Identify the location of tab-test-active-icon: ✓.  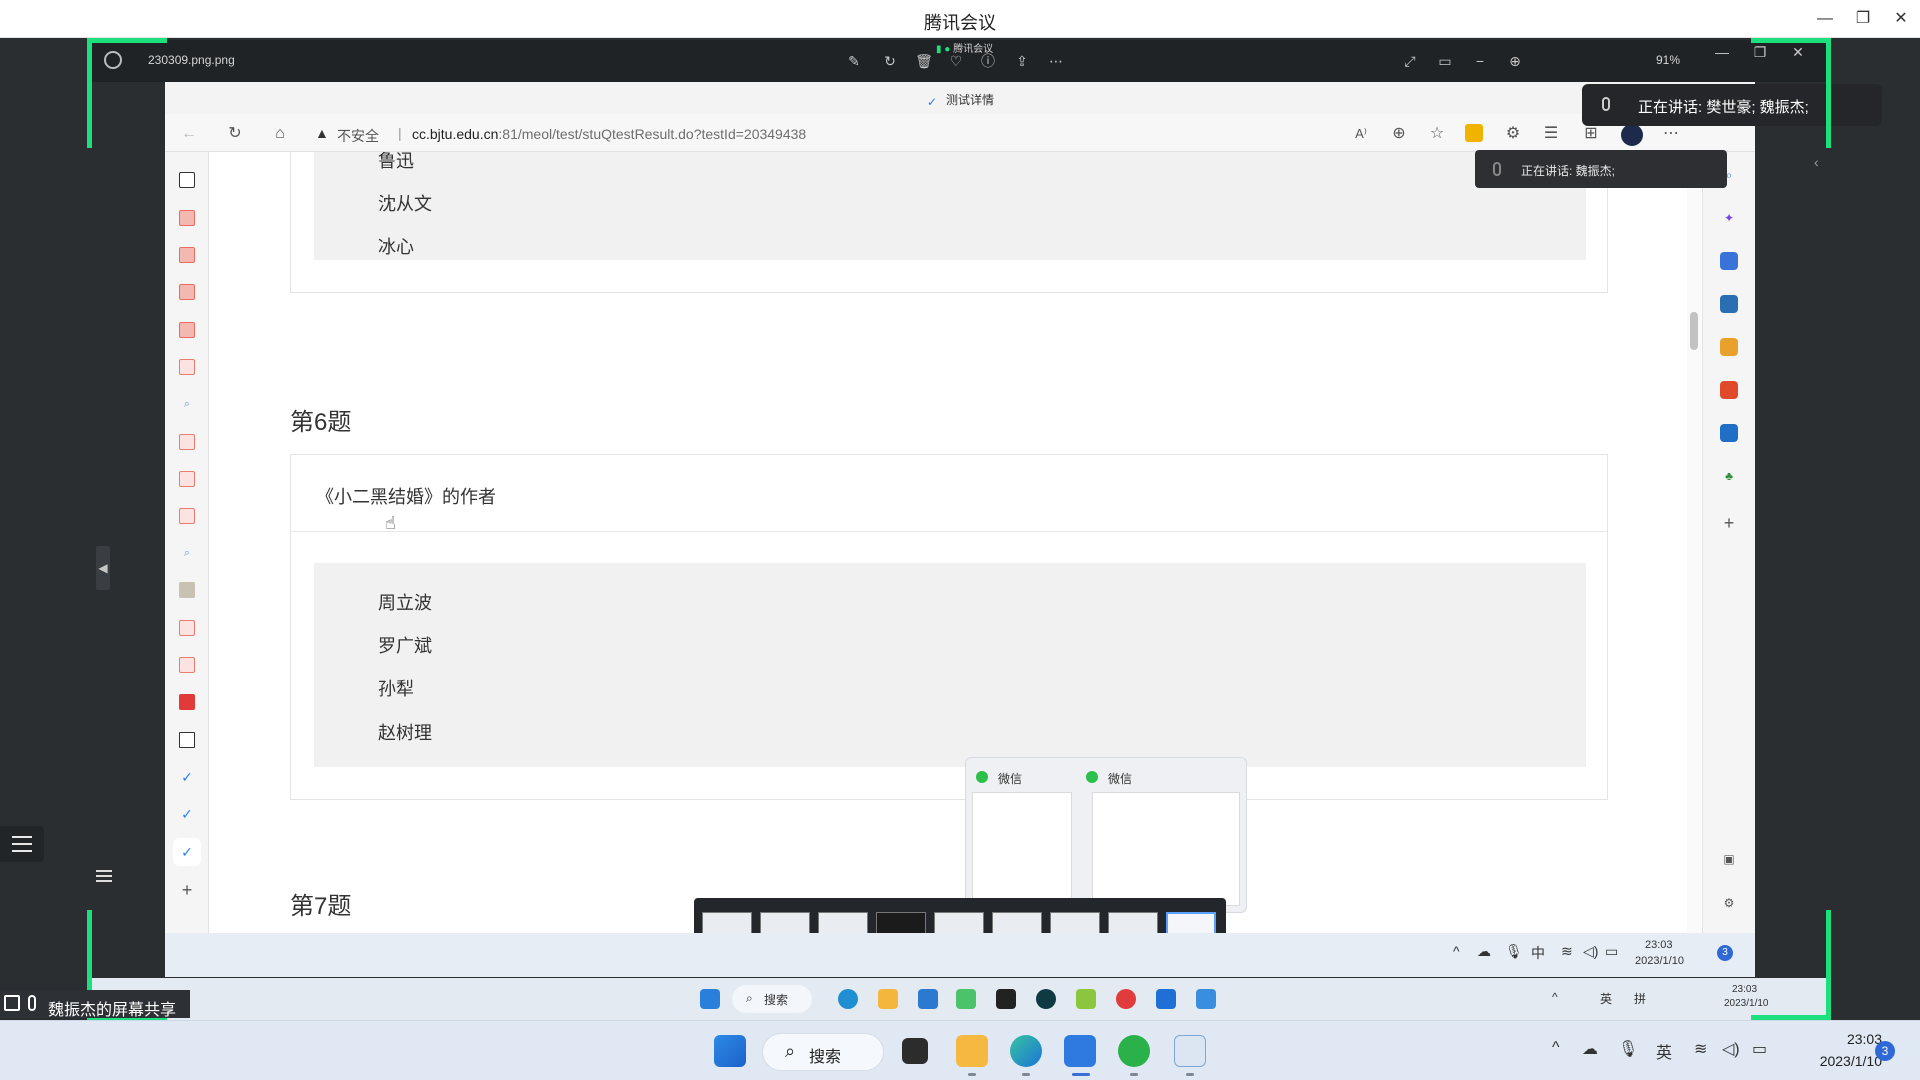
(187, 852).